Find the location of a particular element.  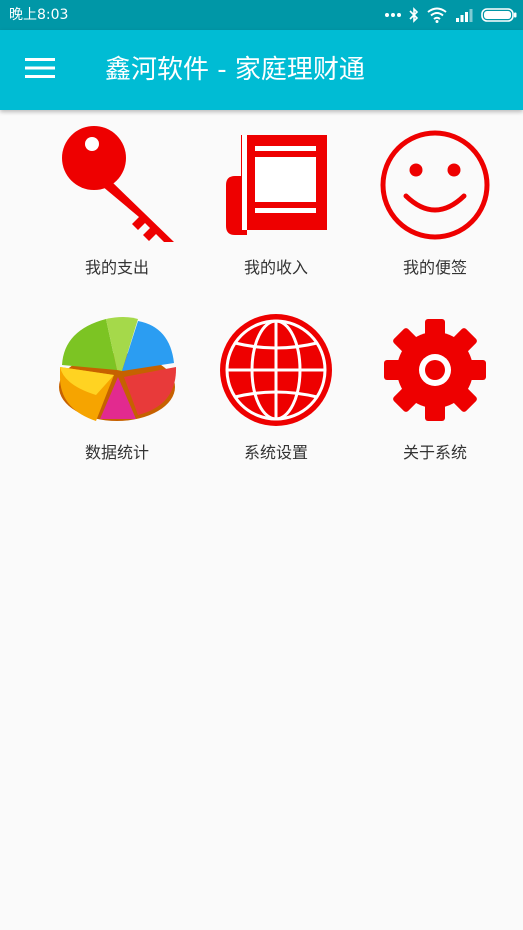

tile-system-settings: 系统设置 is located at coordinates (276, 385).